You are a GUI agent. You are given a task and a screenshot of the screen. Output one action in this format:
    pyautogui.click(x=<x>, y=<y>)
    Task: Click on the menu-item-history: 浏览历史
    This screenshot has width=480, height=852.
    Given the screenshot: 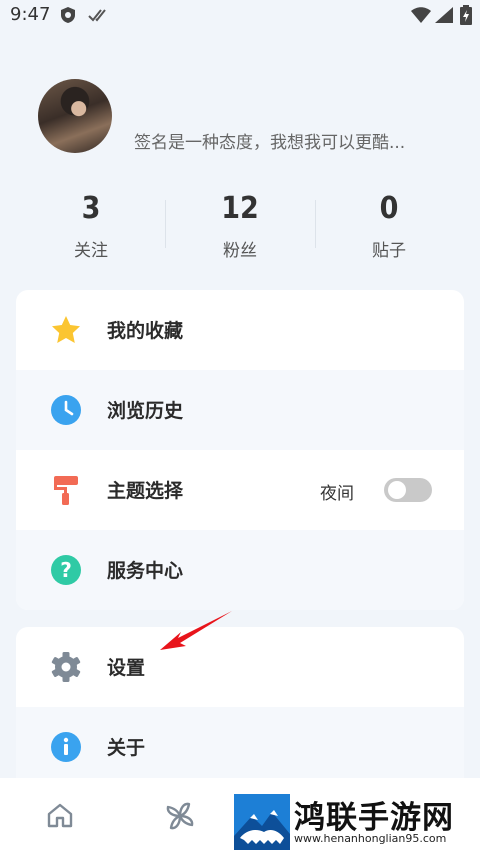 What is the action you would take?
    pyautogui.click(x=240, y=410)
    